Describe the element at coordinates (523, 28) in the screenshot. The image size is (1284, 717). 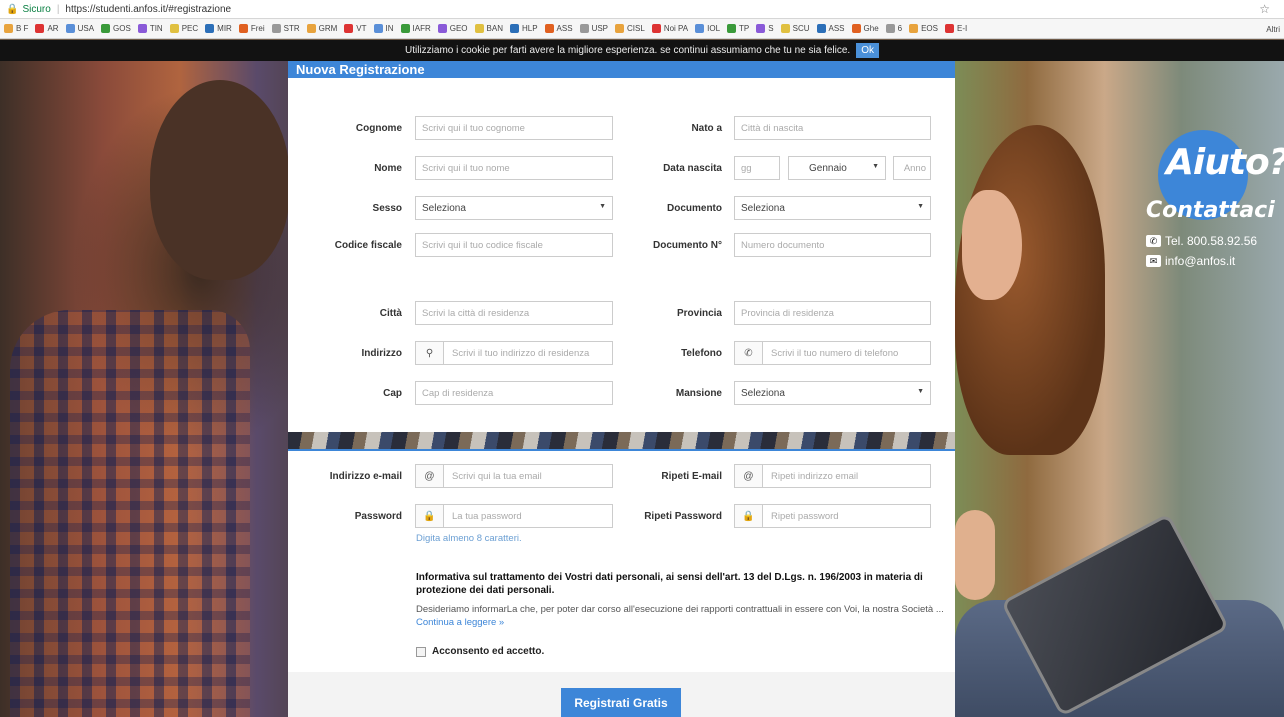
I see `bookmark-item: HLP` at that location.